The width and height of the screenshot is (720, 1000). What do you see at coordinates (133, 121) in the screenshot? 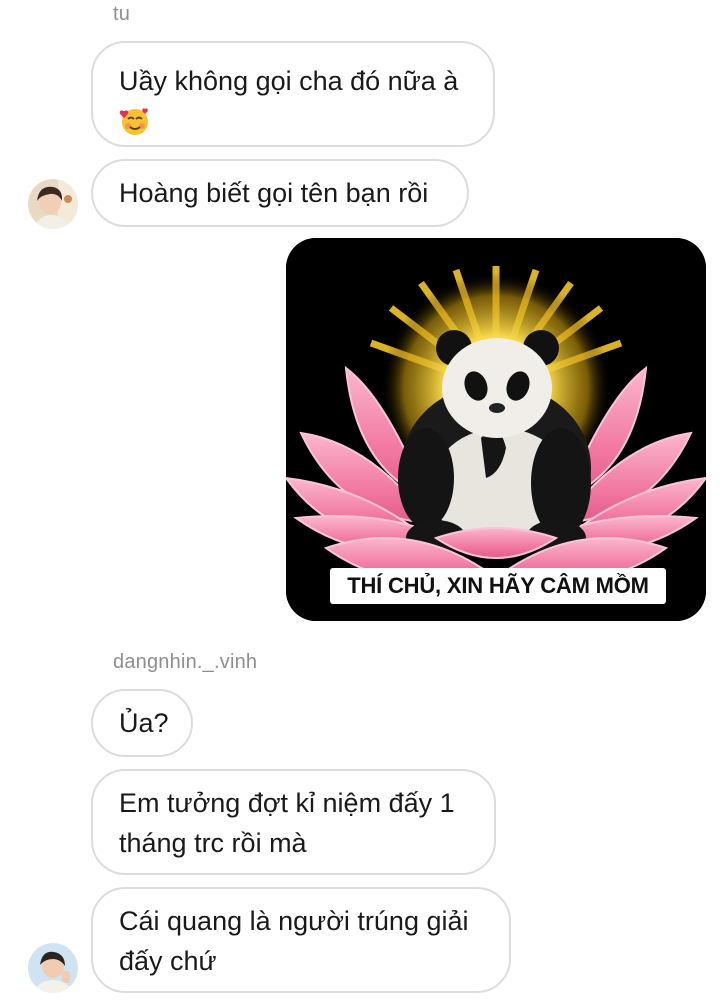
I see `smiling-face-with-hearts-icon` at bounding box center [133, 121].